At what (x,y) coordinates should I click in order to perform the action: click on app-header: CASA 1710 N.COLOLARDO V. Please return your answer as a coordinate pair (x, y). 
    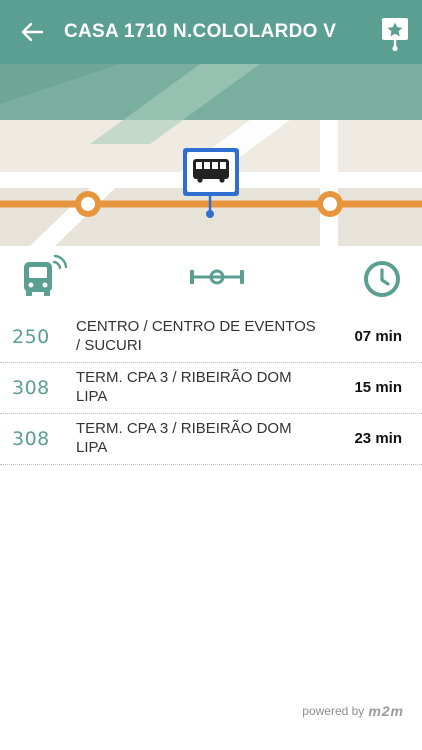
    Looking at the image, I should click on (211, 32).